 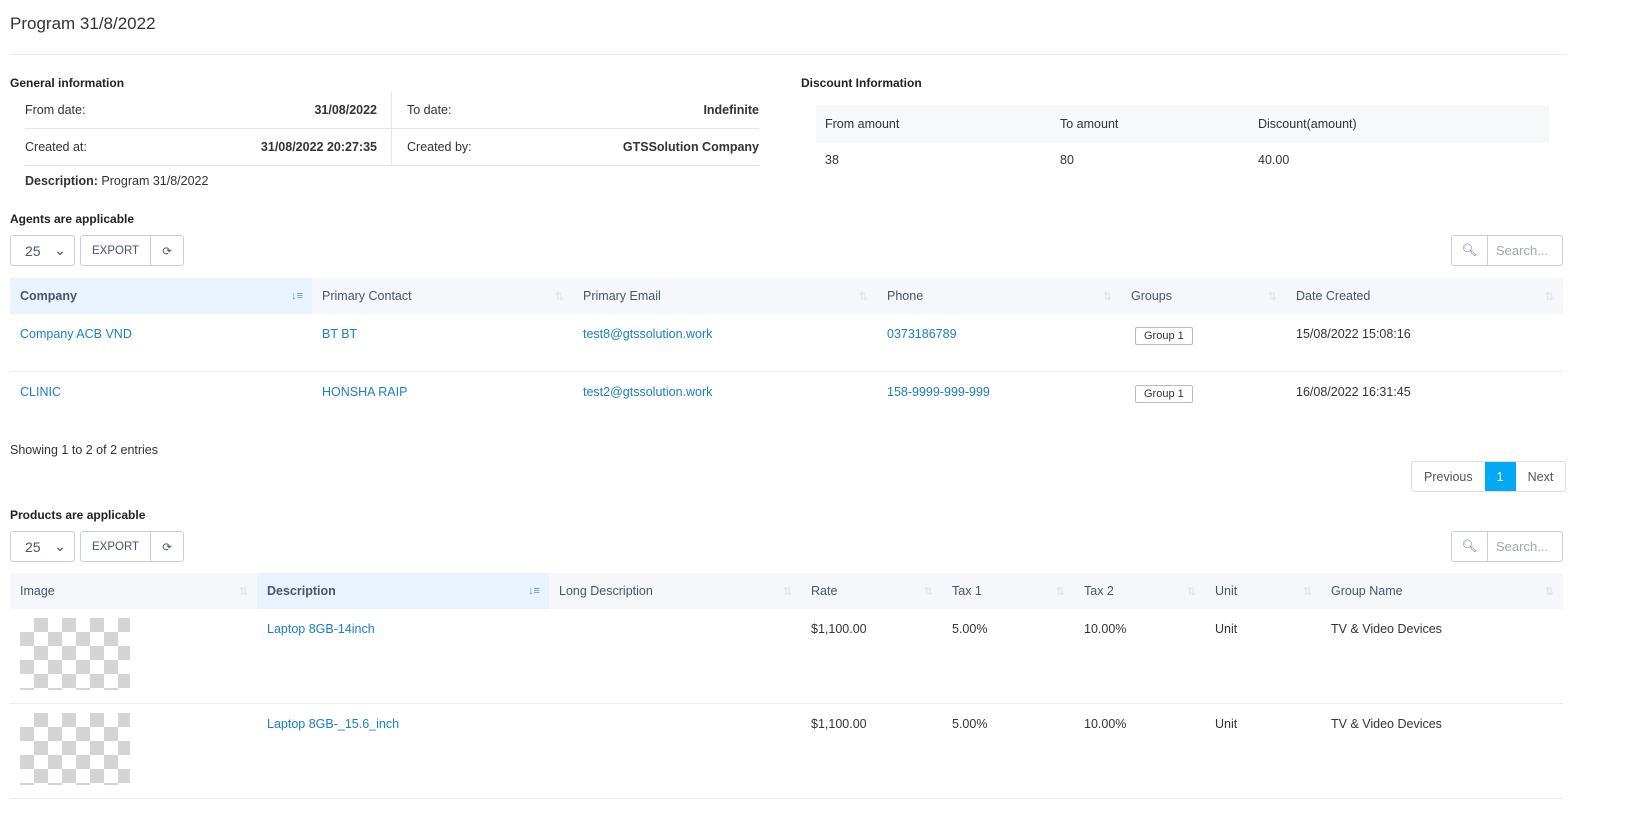 I want to click on header-label: Primary Contact, so click(x=367, y=296).